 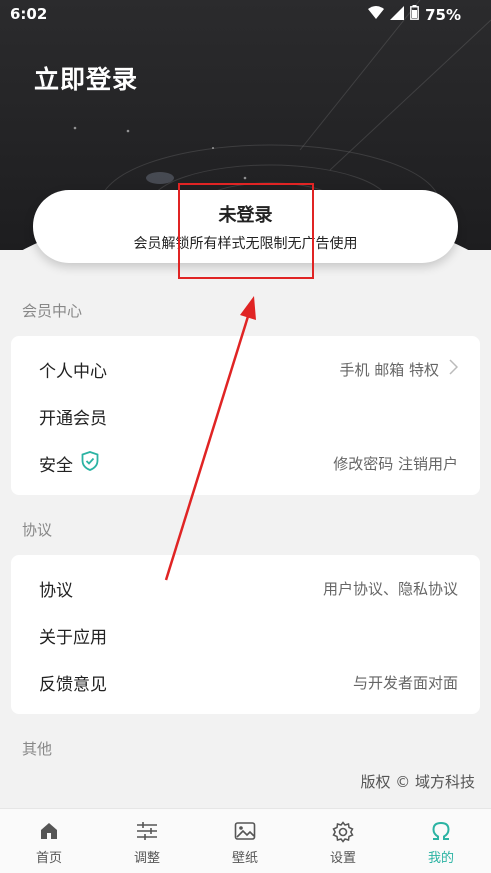 What do you see at coordinates (397, 14) in the screenshot?
I see `signal-icon` at bounding box center [397, 14].